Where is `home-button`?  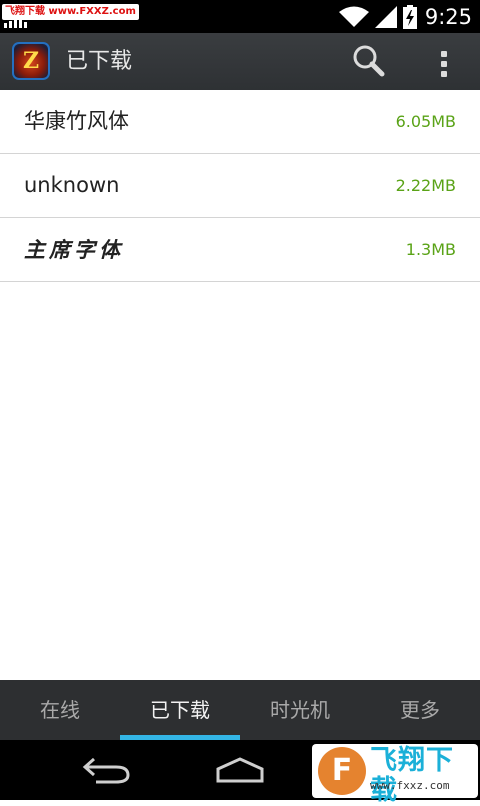 home-button is located at coordinates (240, 770).